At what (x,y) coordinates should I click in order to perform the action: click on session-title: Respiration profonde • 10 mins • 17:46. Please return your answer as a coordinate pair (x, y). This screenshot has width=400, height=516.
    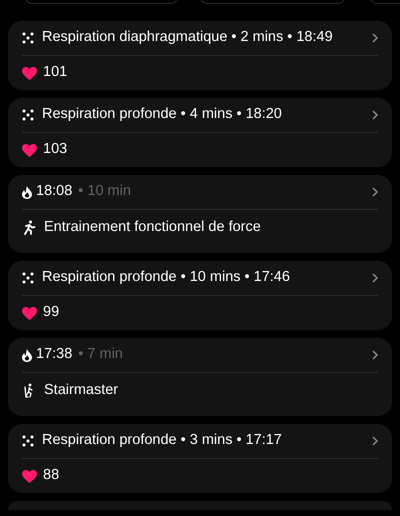
    Looking at the image, I should click on (166, 278).